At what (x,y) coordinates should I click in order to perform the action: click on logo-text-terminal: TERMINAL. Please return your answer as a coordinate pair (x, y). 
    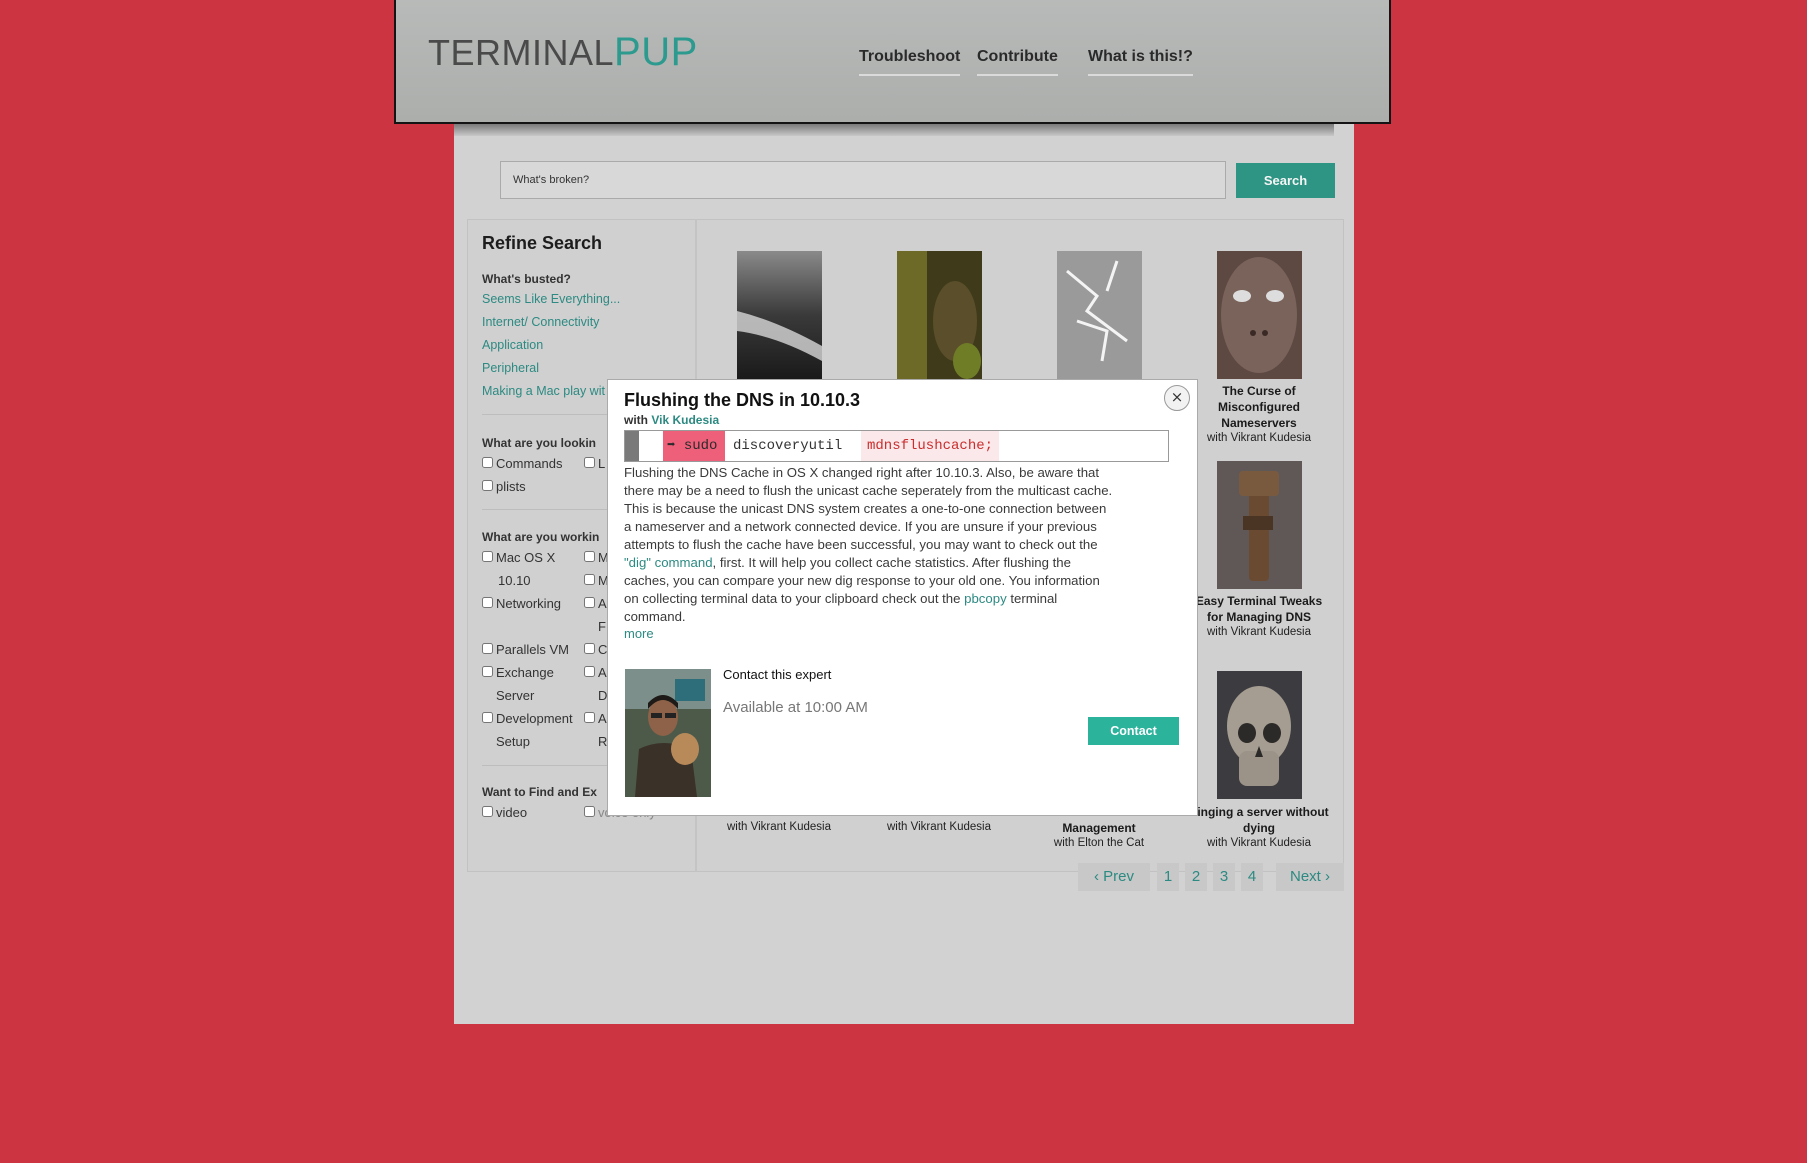
    Looking at the image, I should click on (521, 52).